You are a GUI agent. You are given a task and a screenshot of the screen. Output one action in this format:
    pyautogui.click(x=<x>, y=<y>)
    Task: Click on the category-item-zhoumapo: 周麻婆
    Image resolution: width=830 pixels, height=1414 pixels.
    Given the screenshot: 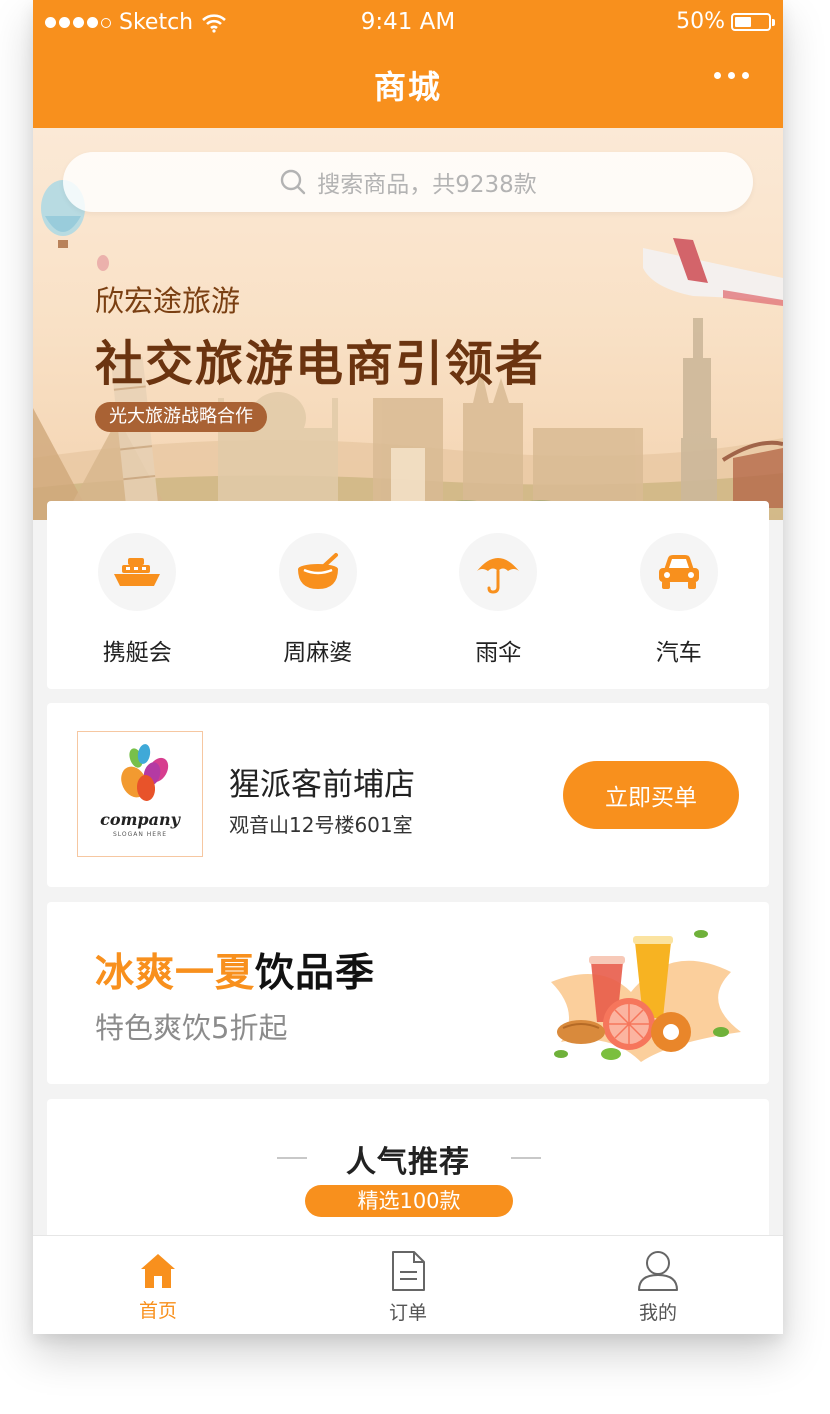 What is the action you would take?
    pyautogui.click(x=318, y=595)
    